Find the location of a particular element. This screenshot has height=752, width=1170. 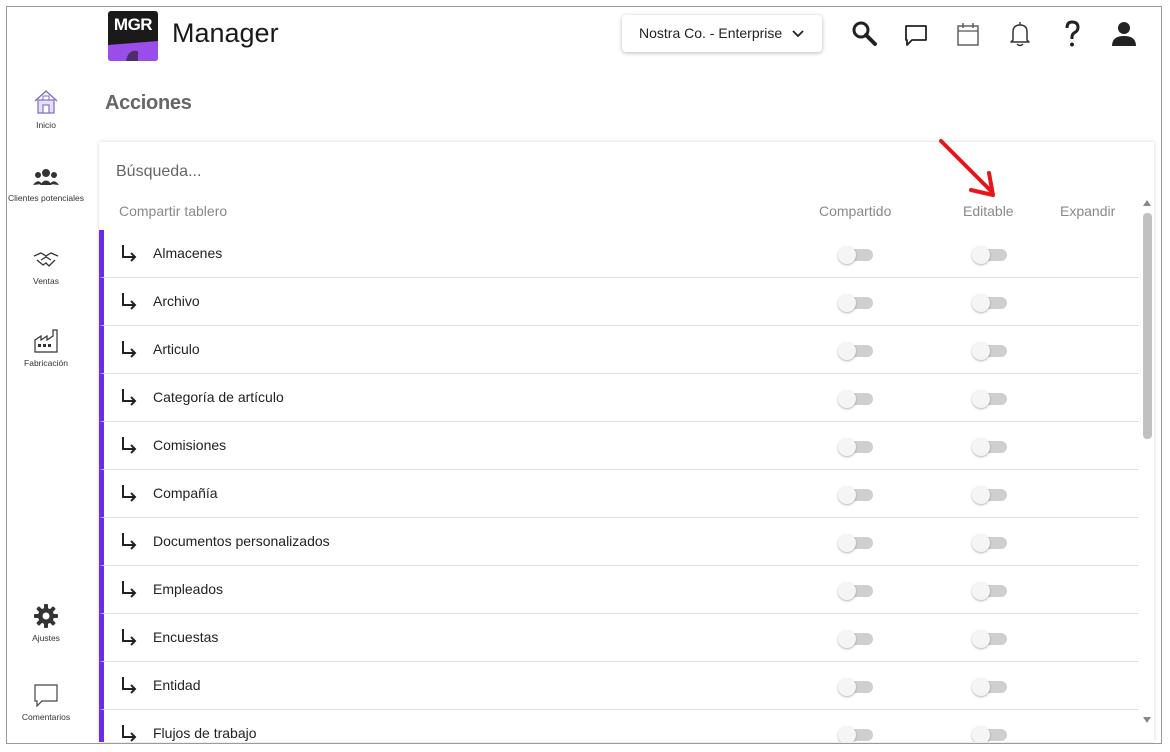

list-item: Flujos de trabajo is located at coordinates (619, 726).